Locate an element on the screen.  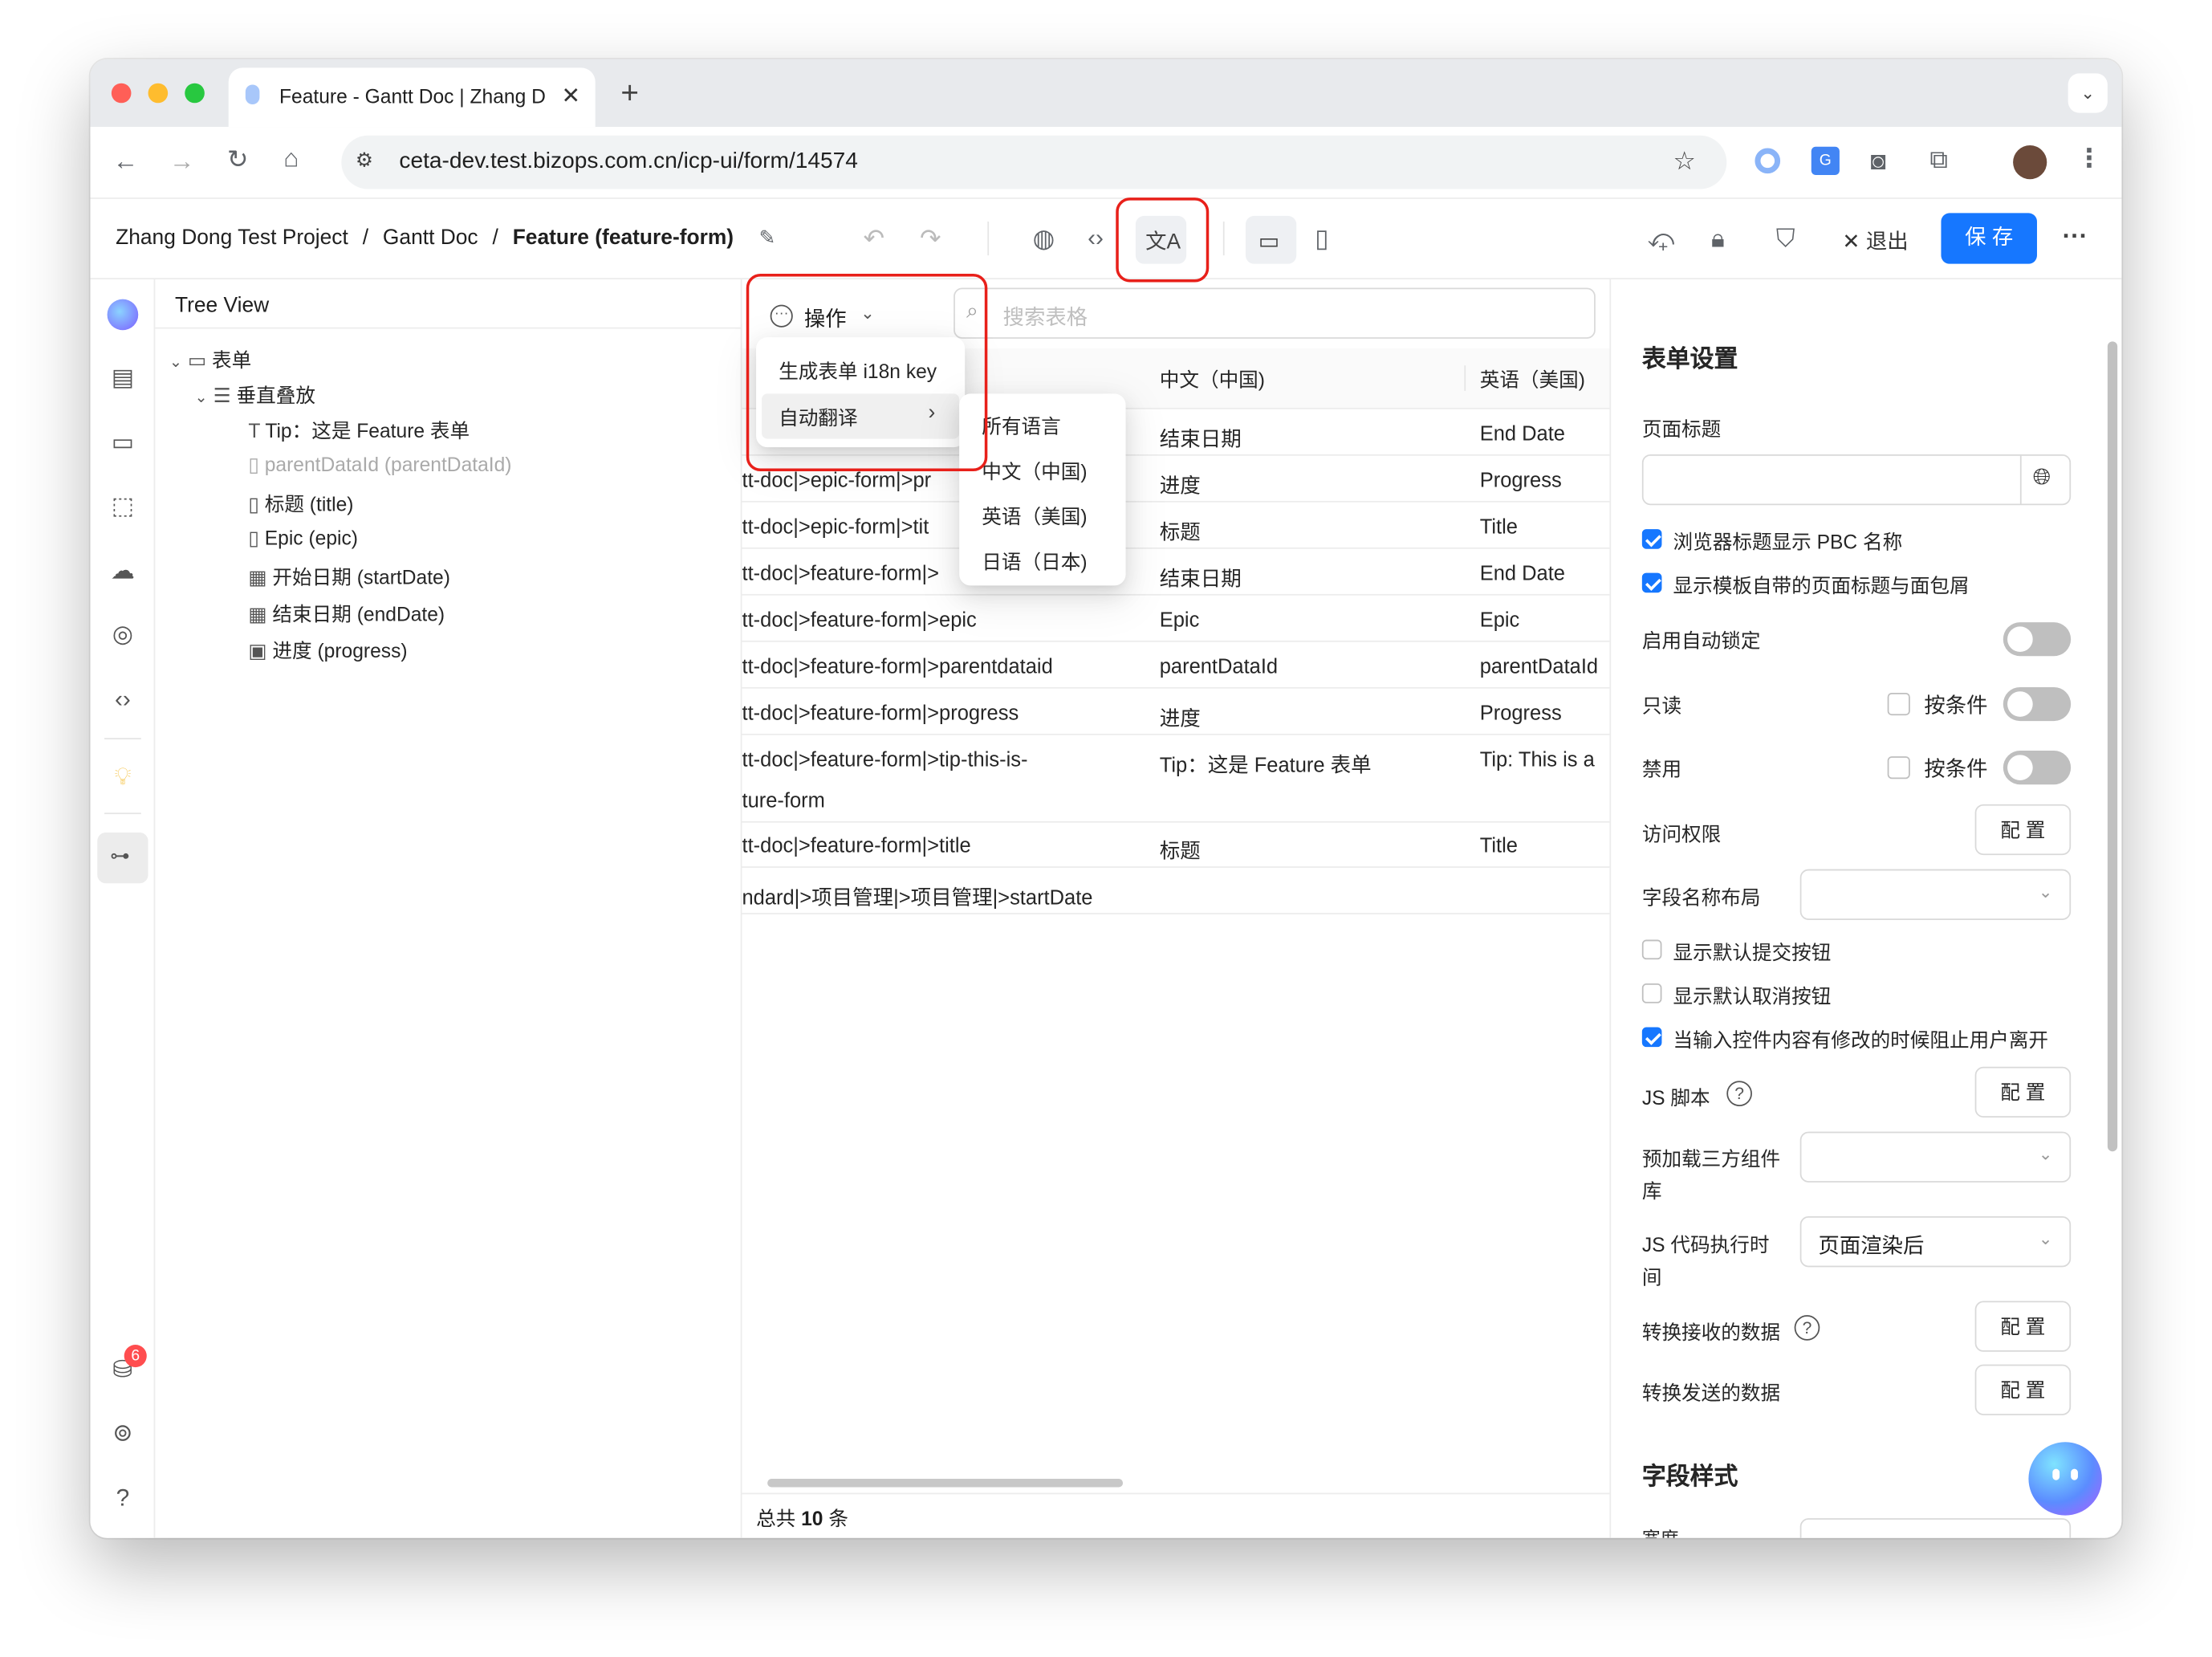
horizontal-scrollbar is located at coordinates (946, 1483).